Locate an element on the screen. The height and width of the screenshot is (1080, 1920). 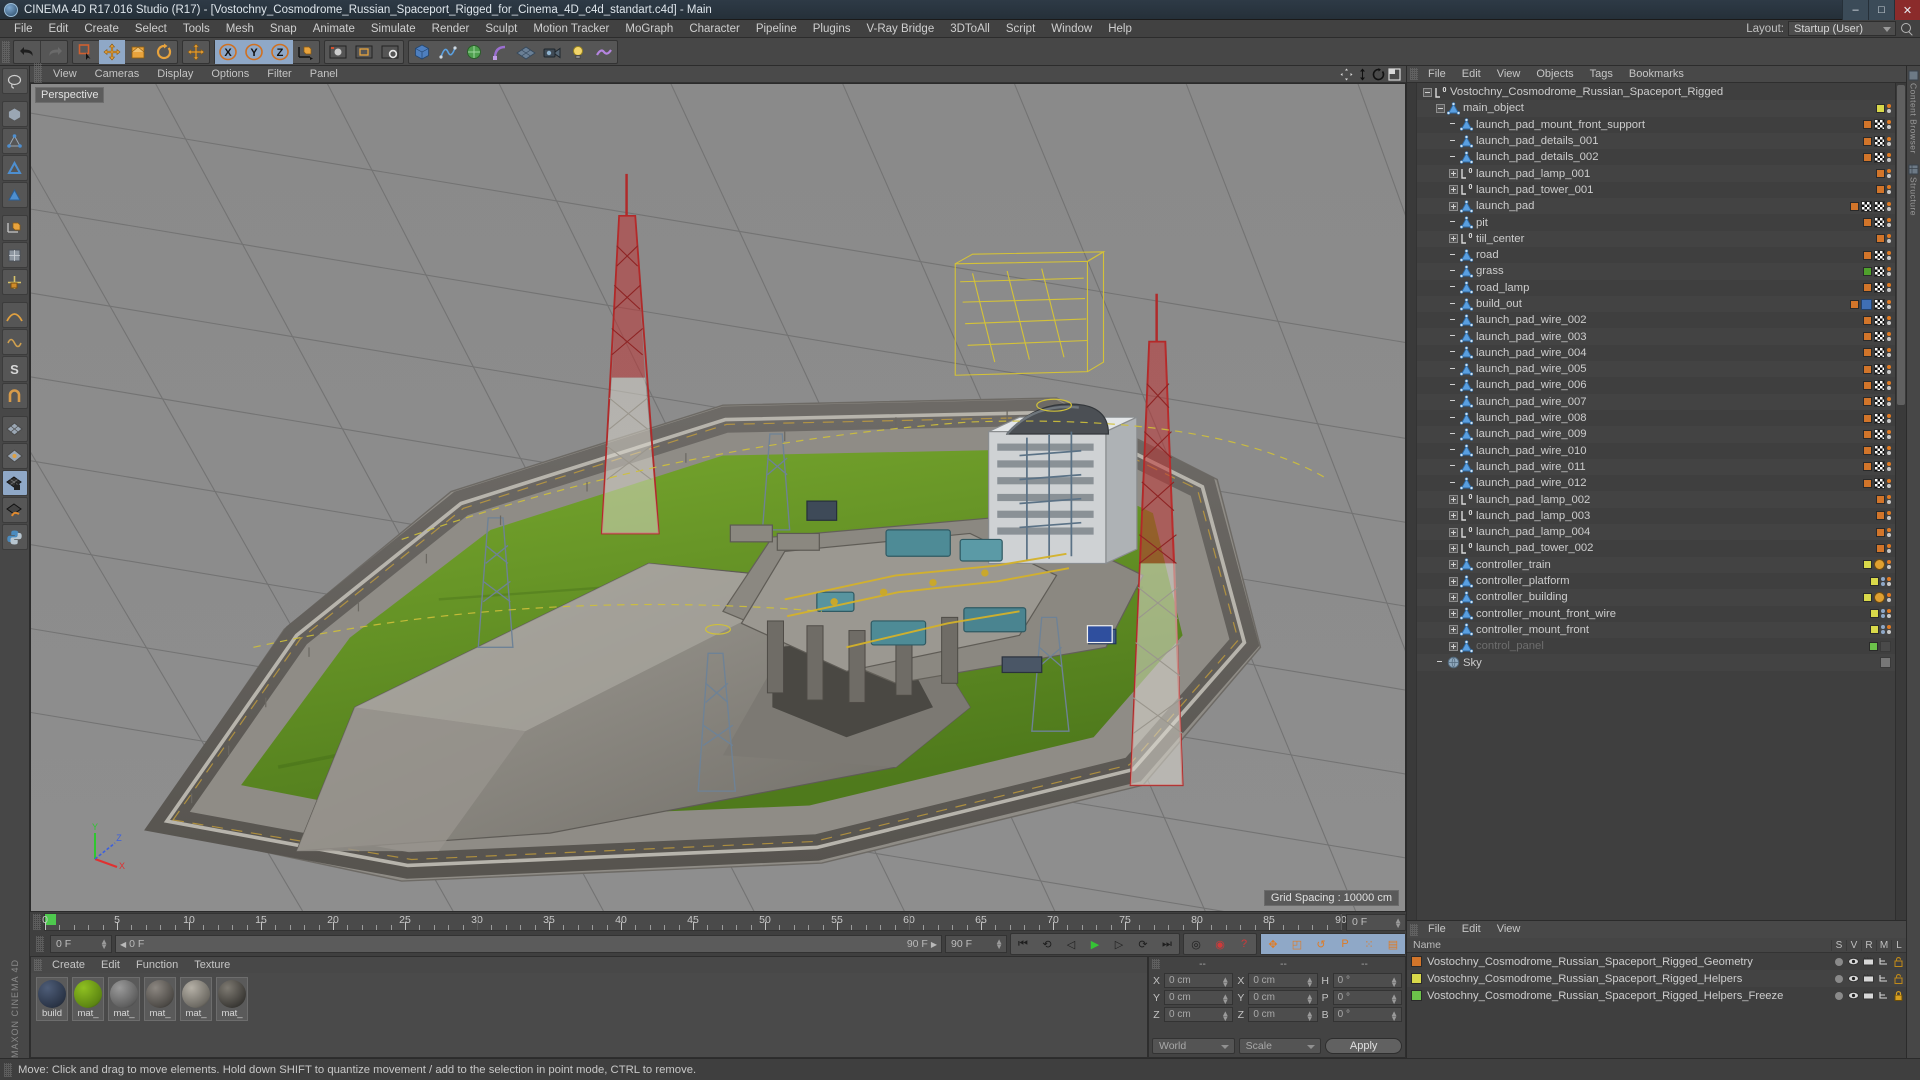
object-manager-menu-file: File is located at coordinates (1437, 74).